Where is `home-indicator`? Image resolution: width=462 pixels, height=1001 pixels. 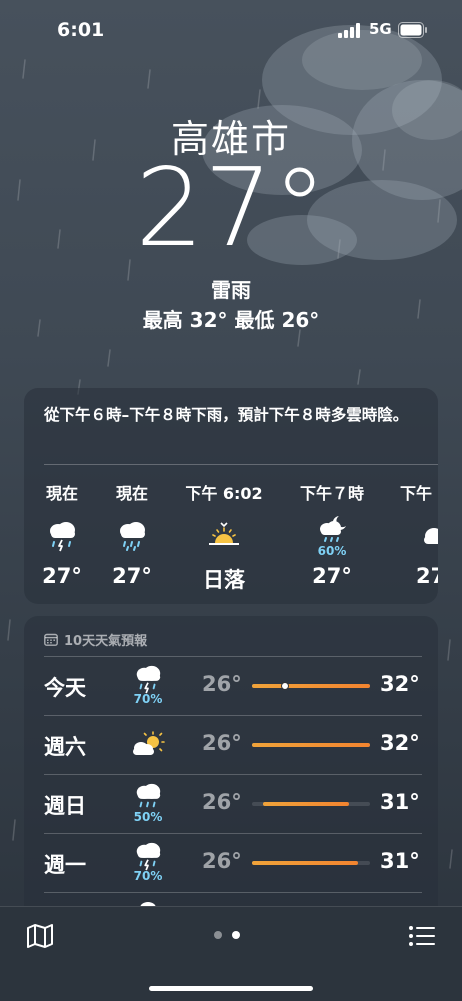 home-indicator is located at coordinates (231, 988).